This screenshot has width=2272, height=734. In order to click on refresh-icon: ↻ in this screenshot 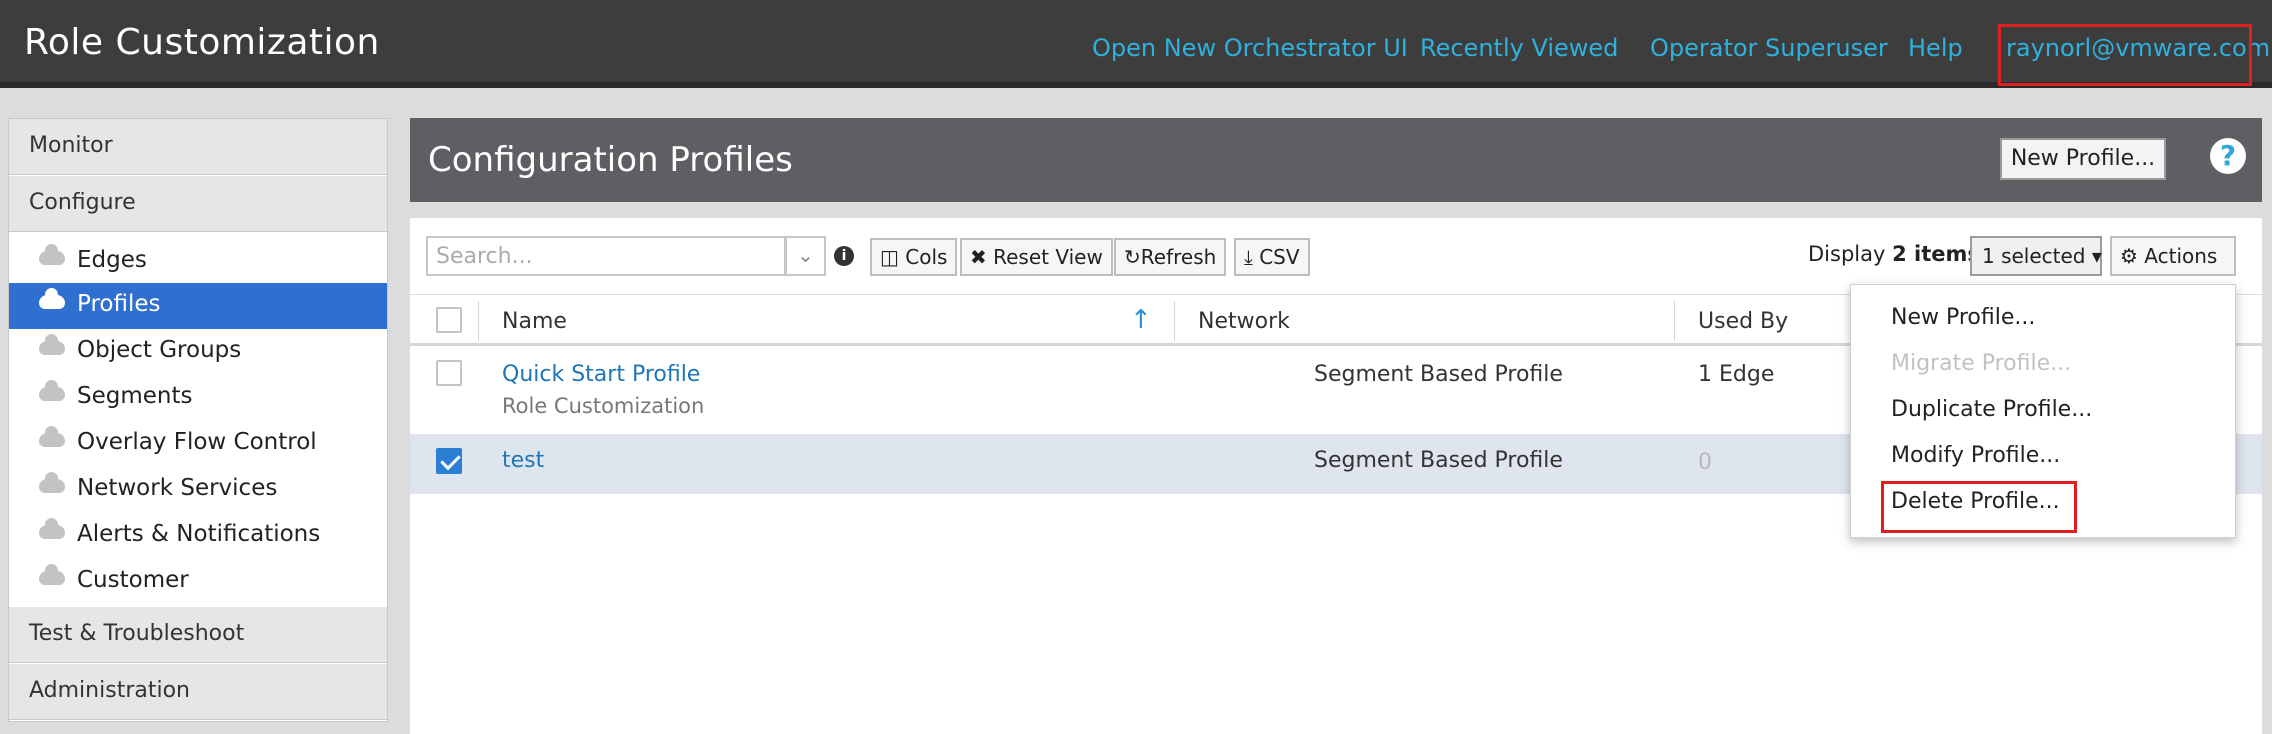, I will do `click(1132, 257)`.